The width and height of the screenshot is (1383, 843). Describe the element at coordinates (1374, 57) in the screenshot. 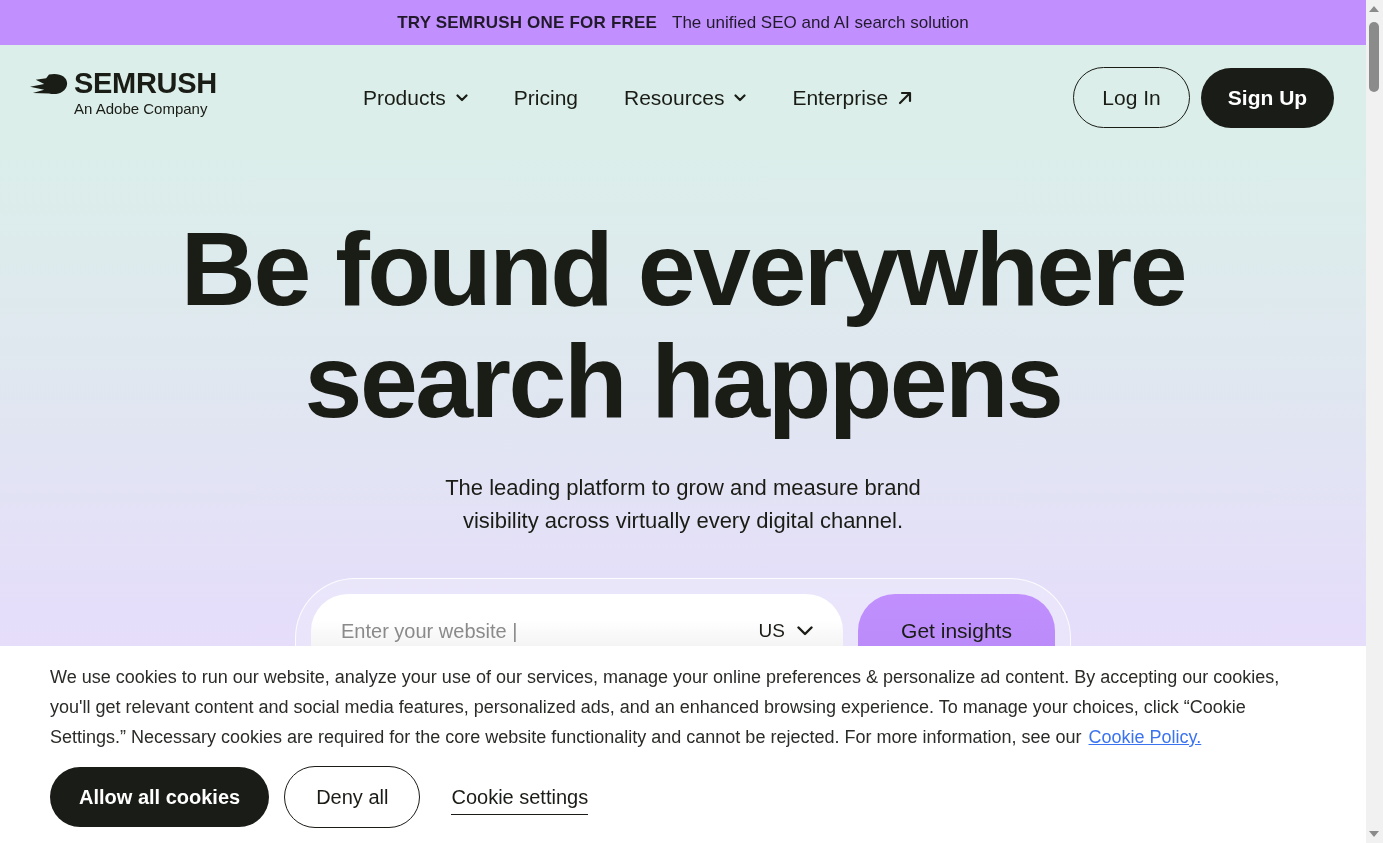

I see `scrollbar-thumb` at that location.